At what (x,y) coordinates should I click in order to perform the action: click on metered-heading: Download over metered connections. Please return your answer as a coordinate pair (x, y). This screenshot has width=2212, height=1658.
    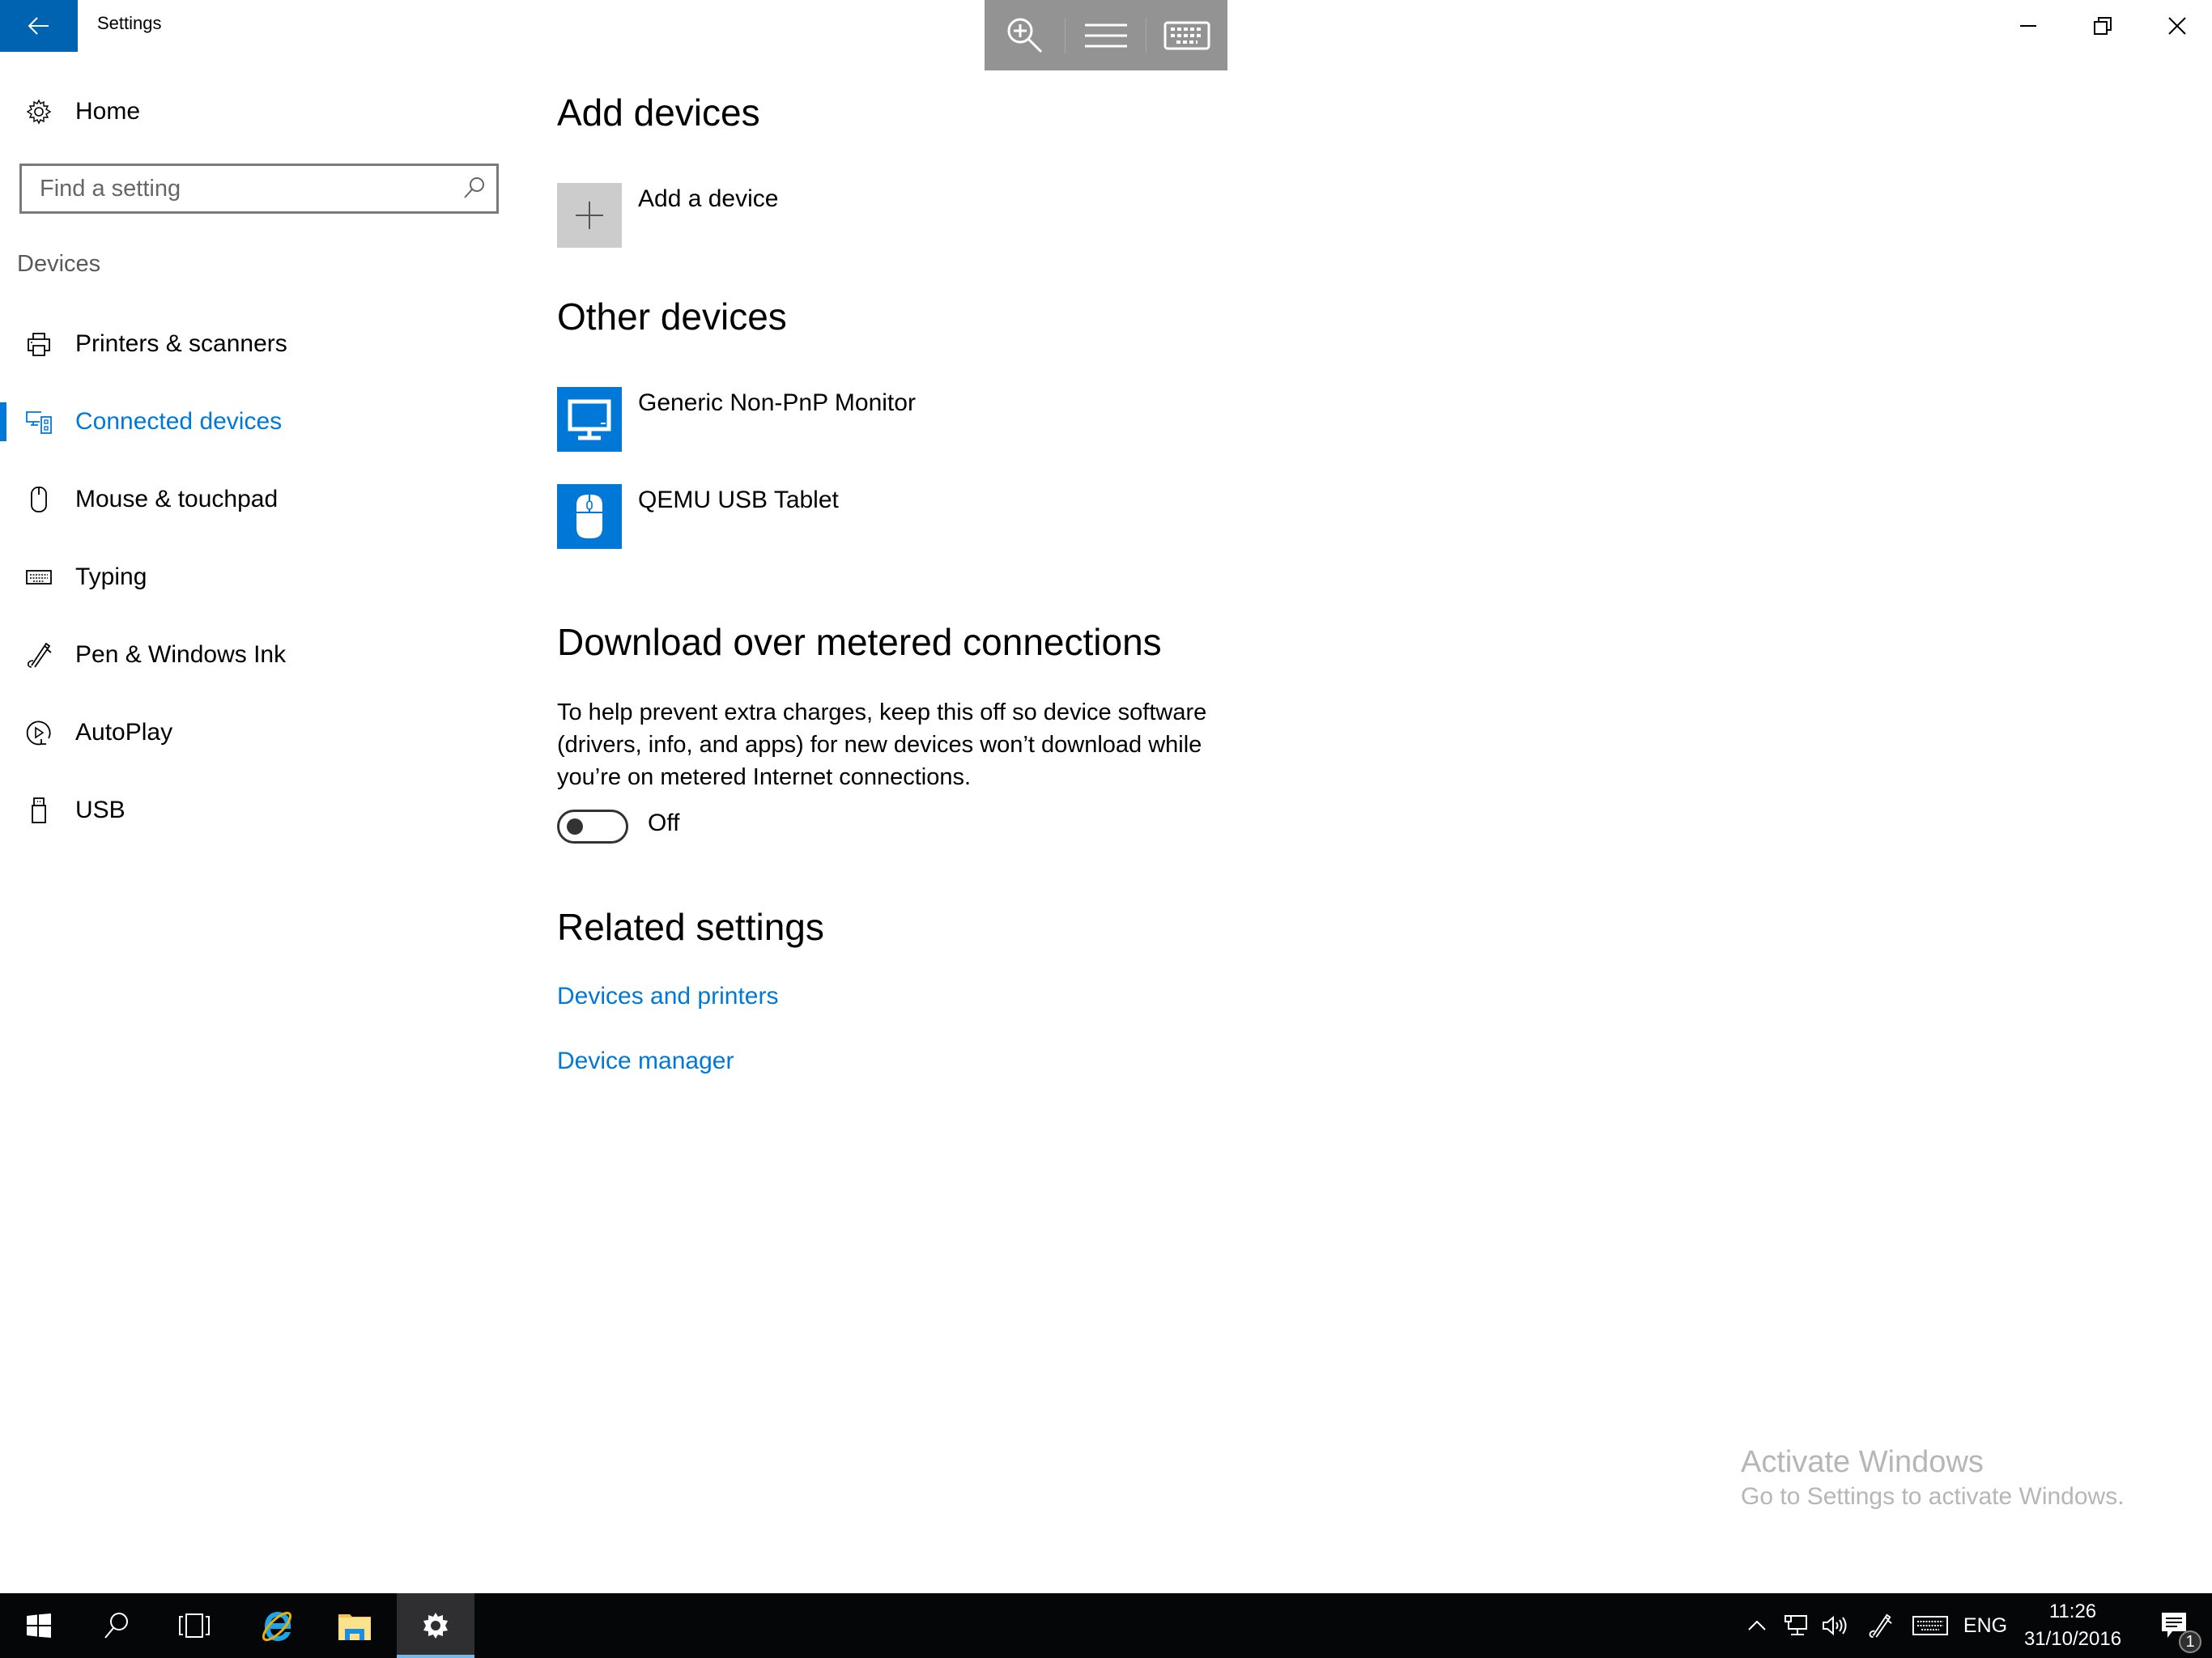
    Looking at the image, I should click on (860, 642).